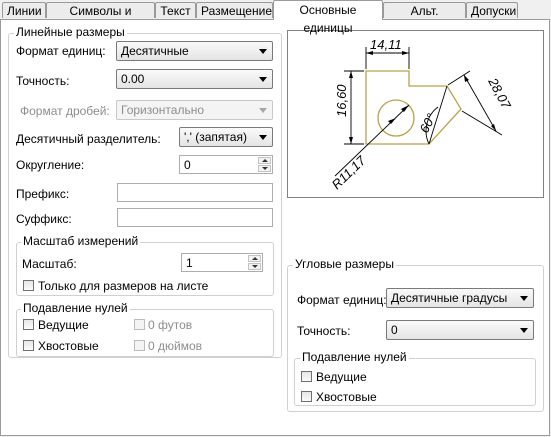 This screenshot has width=551, height=437. I want to click on zero-suppression-title: Подавление нулей, so click(75, 308).